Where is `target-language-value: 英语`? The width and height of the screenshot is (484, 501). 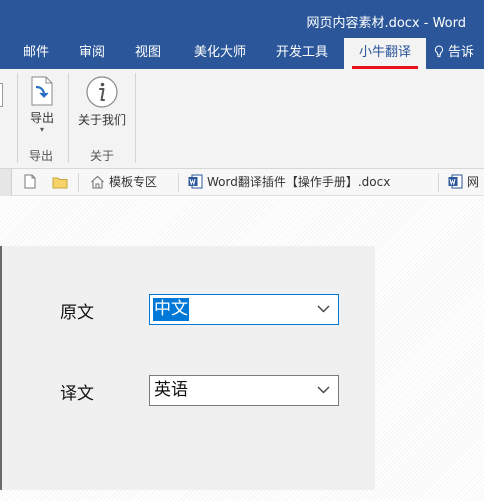
target-language-value: 英语 is located at coordinates (171, 390).